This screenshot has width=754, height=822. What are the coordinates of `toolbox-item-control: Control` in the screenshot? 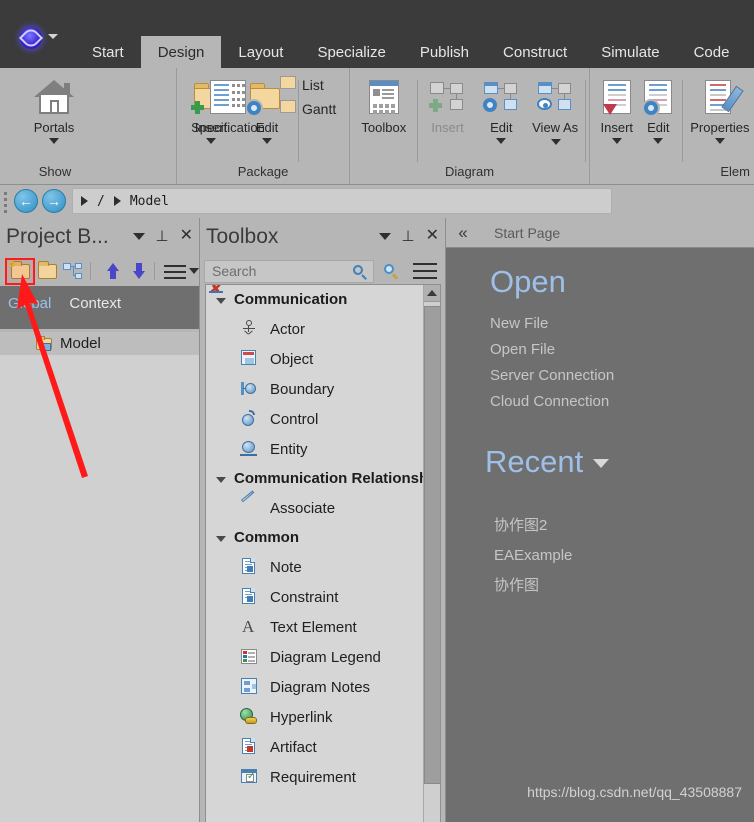 It's located at (315, 419).